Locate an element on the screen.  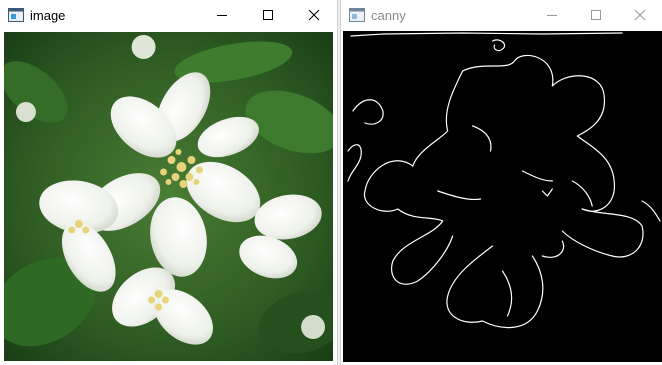
canny-titlebar: canny is located at coordinates (501, 15).